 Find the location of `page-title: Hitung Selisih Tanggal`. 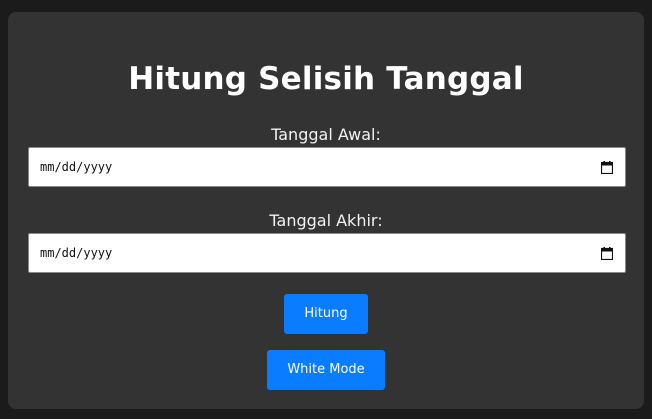

page-title: Hitung Selisih Tanggal is located at coordinates (326, 79).